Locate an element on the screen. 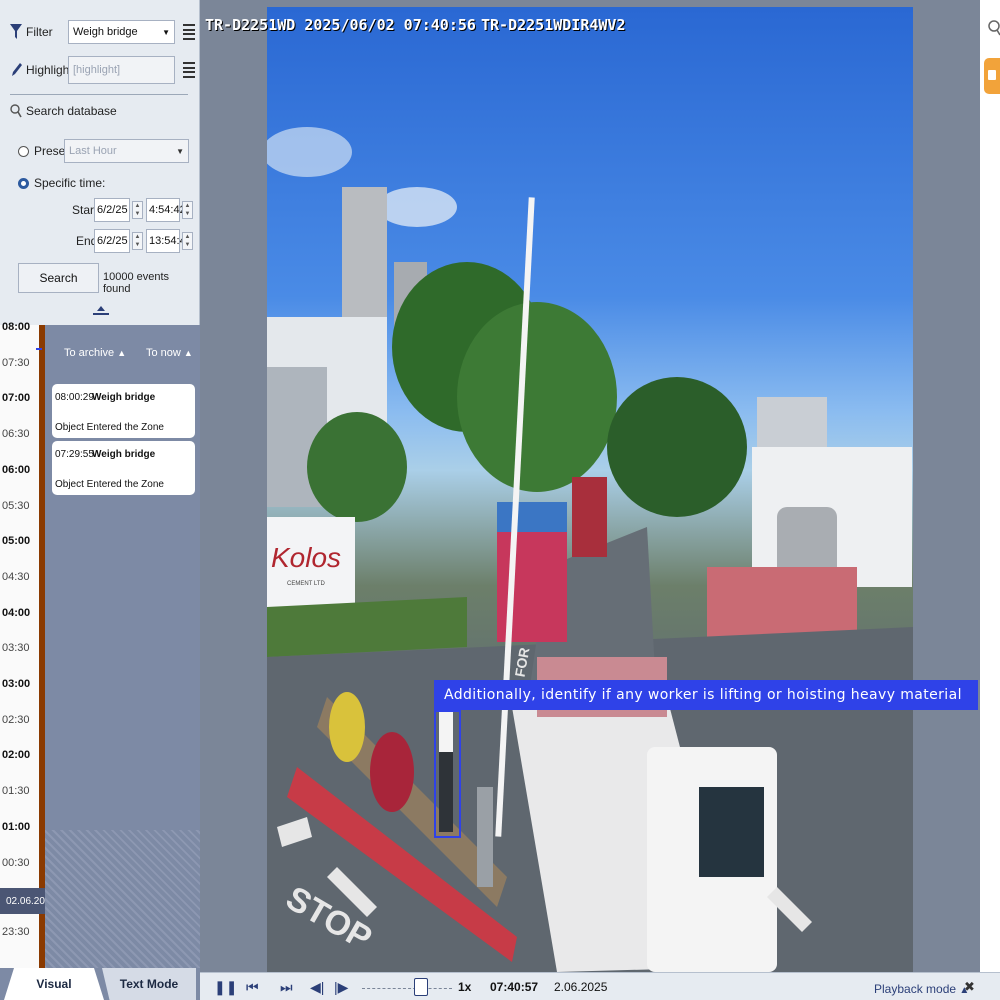 Image resolution: width=1000 pixels, height=1000 pixels. to-now-label: To now is located at coordinates (163, 353).